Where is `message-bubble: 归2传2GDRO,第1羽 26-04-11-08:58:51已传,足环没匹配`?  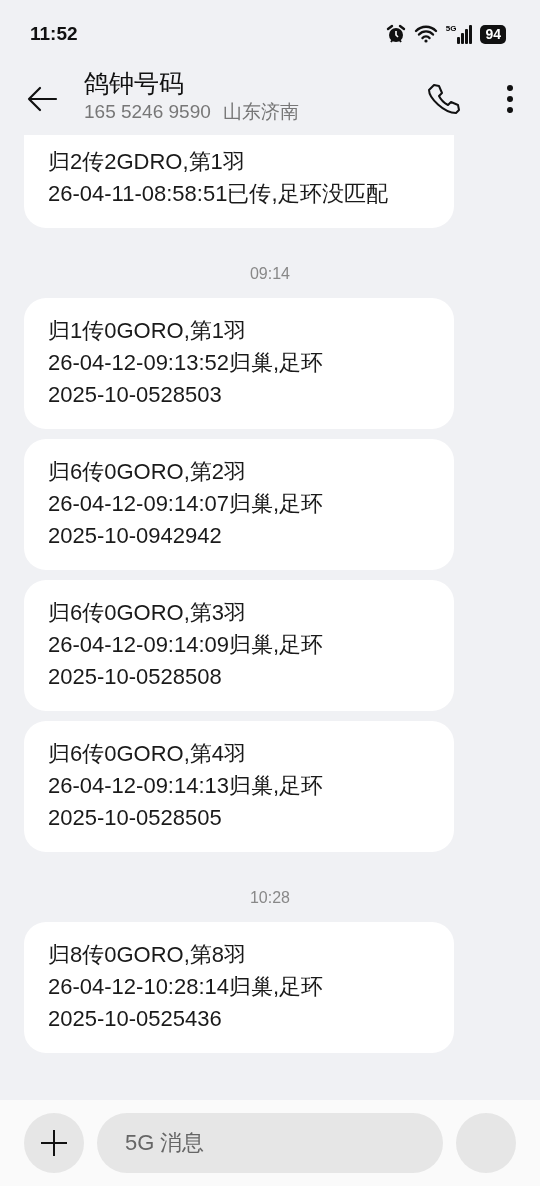
message-bubble: 归2传2GDRO,第1羽 26-04-11-08:58:51已传,足环没匹配 is located at coordinates (239, 181).